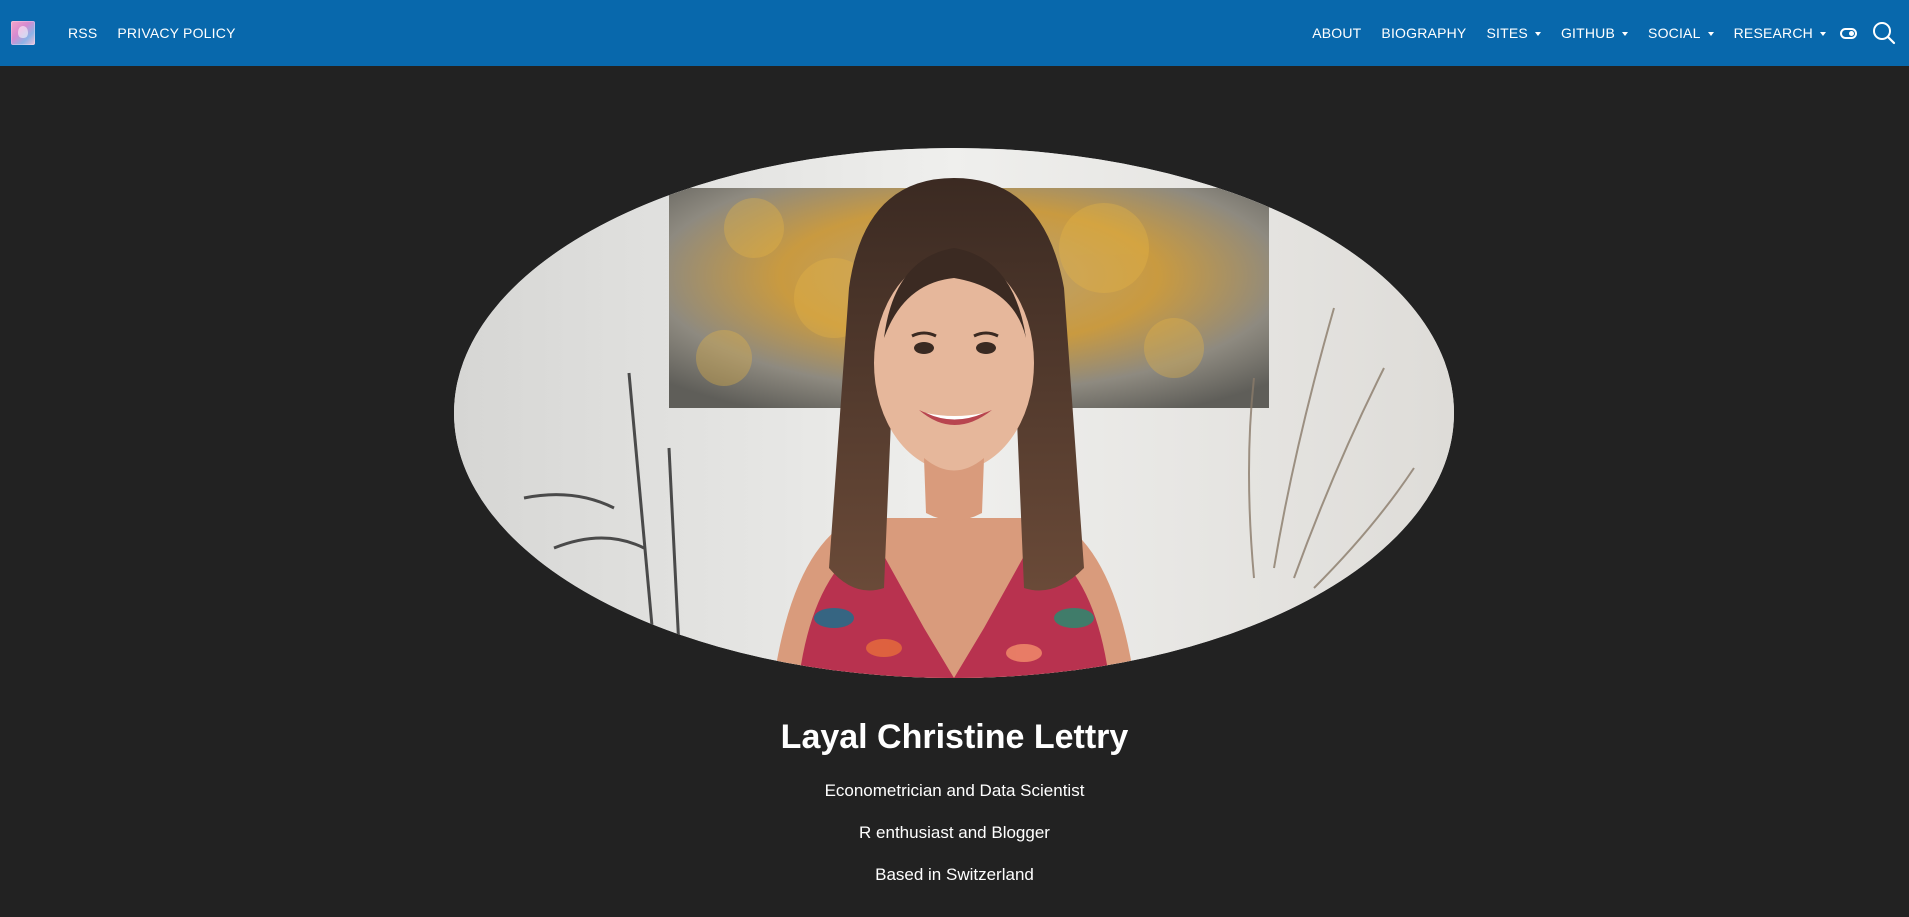 The image size is (1909, 917). What do you see at coordinates (23, 33) in the screenshot?
I see `site-logo-icon` at bounding box center [23, 33].